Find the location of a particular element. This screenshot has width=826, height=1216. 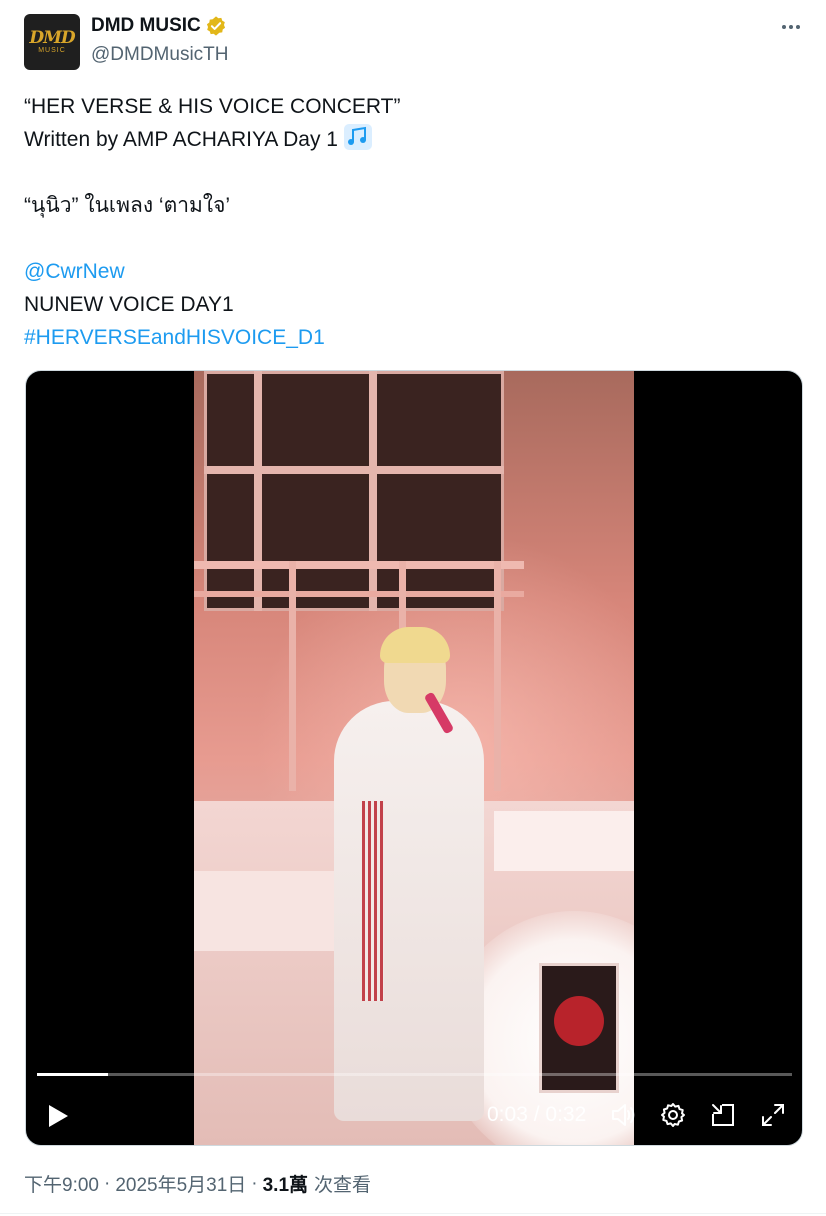

avatar-logo-sub: MUSIC is located at coordinates (52, 50).